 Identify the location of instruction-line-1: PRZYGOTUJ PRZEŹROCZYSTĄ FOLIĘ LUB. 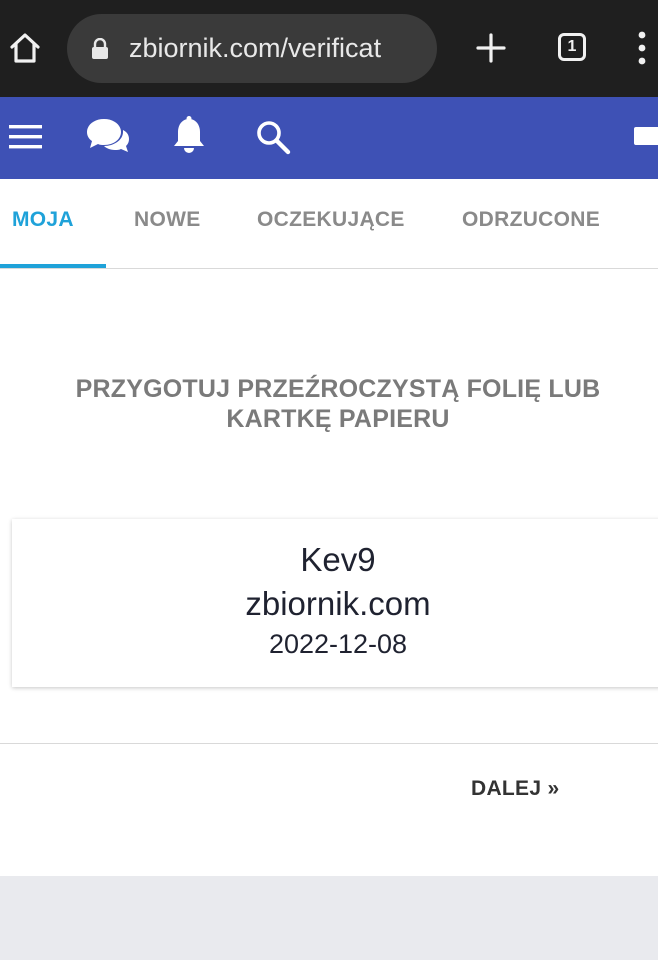
(338, 389).